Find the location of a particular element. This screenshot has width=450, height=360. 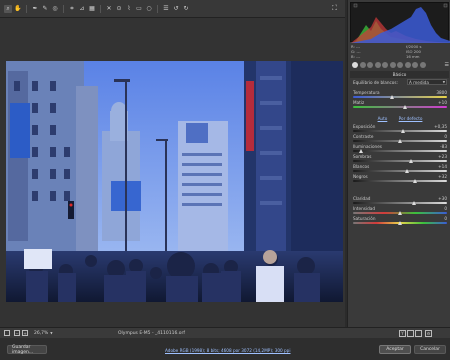

transform-icon: ▦ is located at coordinates (92, 9).